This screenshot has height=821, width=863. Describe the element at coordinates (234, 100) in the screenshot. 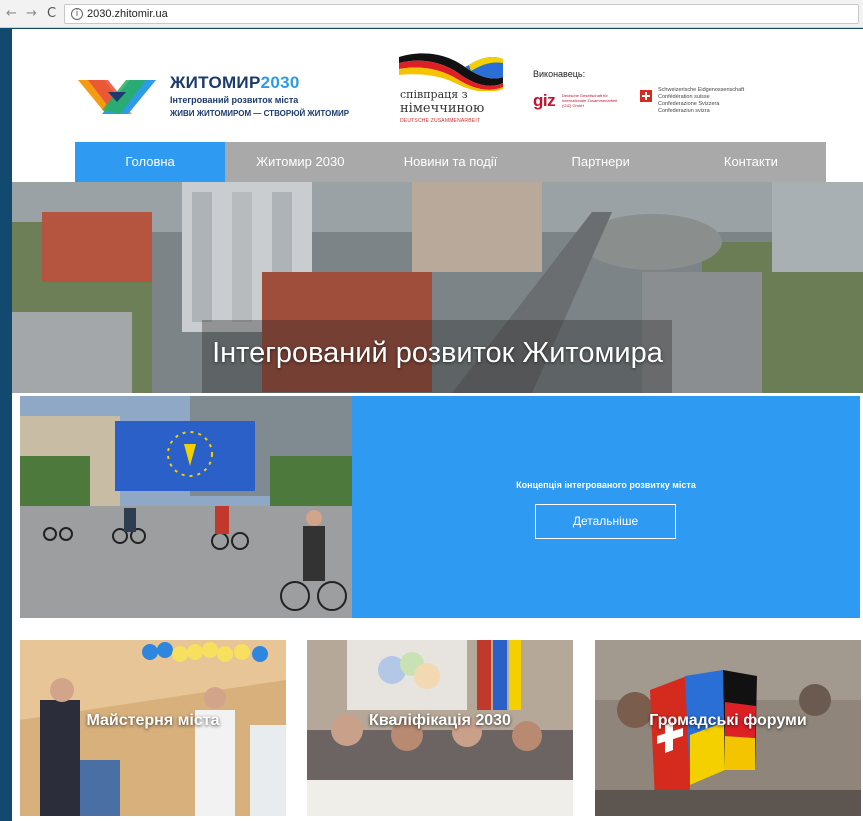

I see `logo-subtitle: Інтегрований розвиток міста` at that location.